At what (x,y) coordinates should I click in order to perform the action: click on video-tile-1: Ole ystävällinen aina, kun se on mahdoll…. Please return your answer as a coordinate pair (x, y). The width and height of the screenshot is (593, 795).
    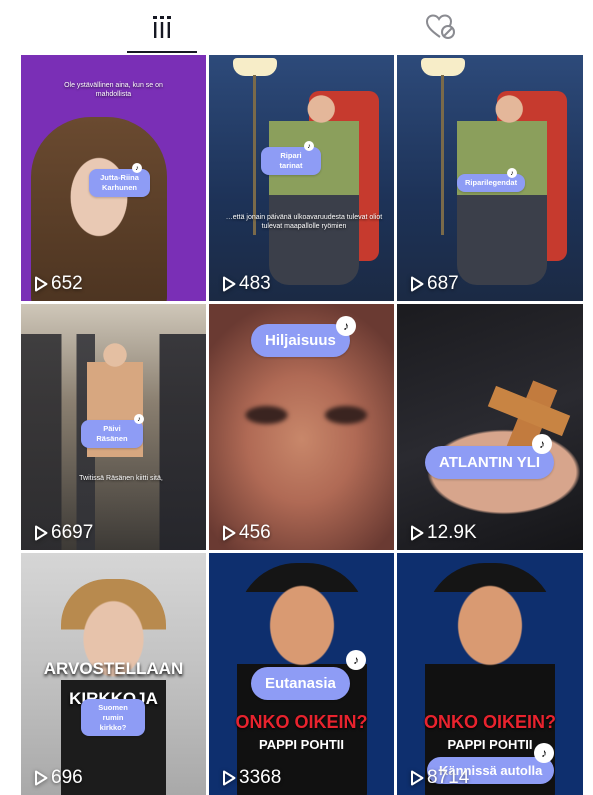
    Looking at the image, I should click on (113, 178).